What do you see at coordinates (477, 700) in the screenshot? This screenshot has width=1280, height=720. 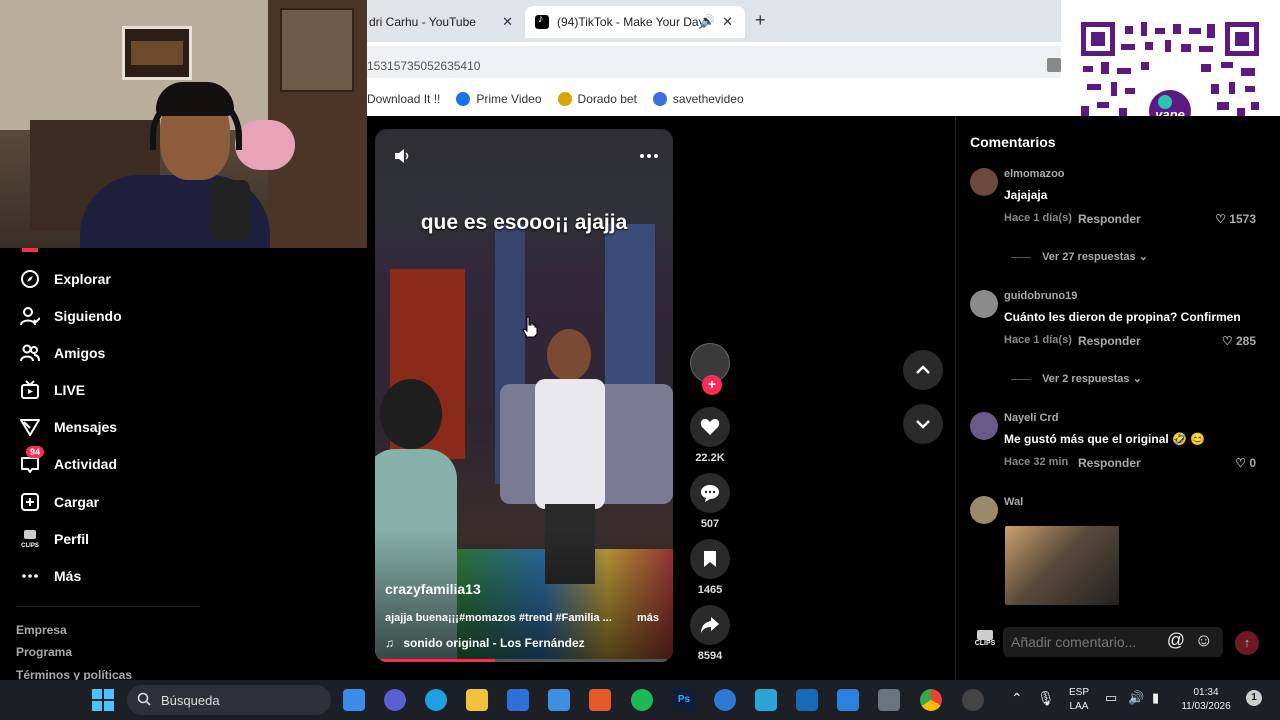 I see `file-explorer-icon` at bounding box center [477, 700].